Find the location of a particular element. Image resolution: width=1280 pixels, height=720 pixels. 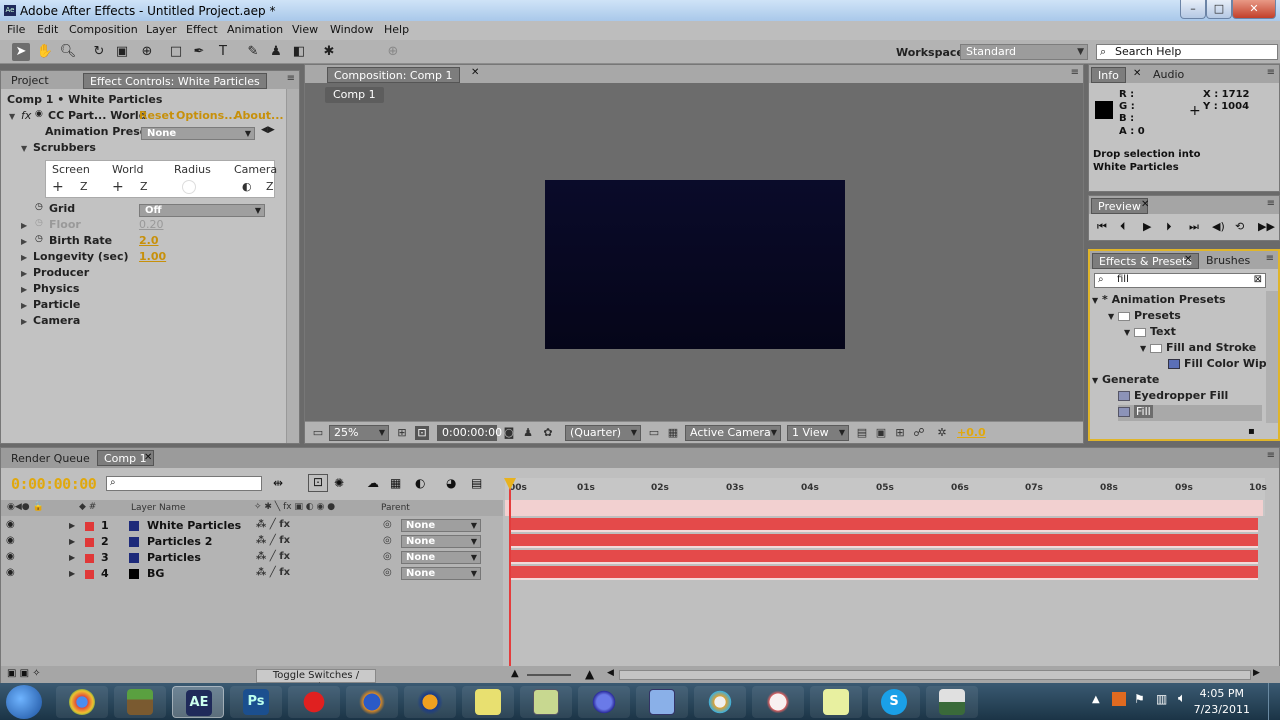

region-of-interest-icon: ▭ is located at coordinates (654, 433).